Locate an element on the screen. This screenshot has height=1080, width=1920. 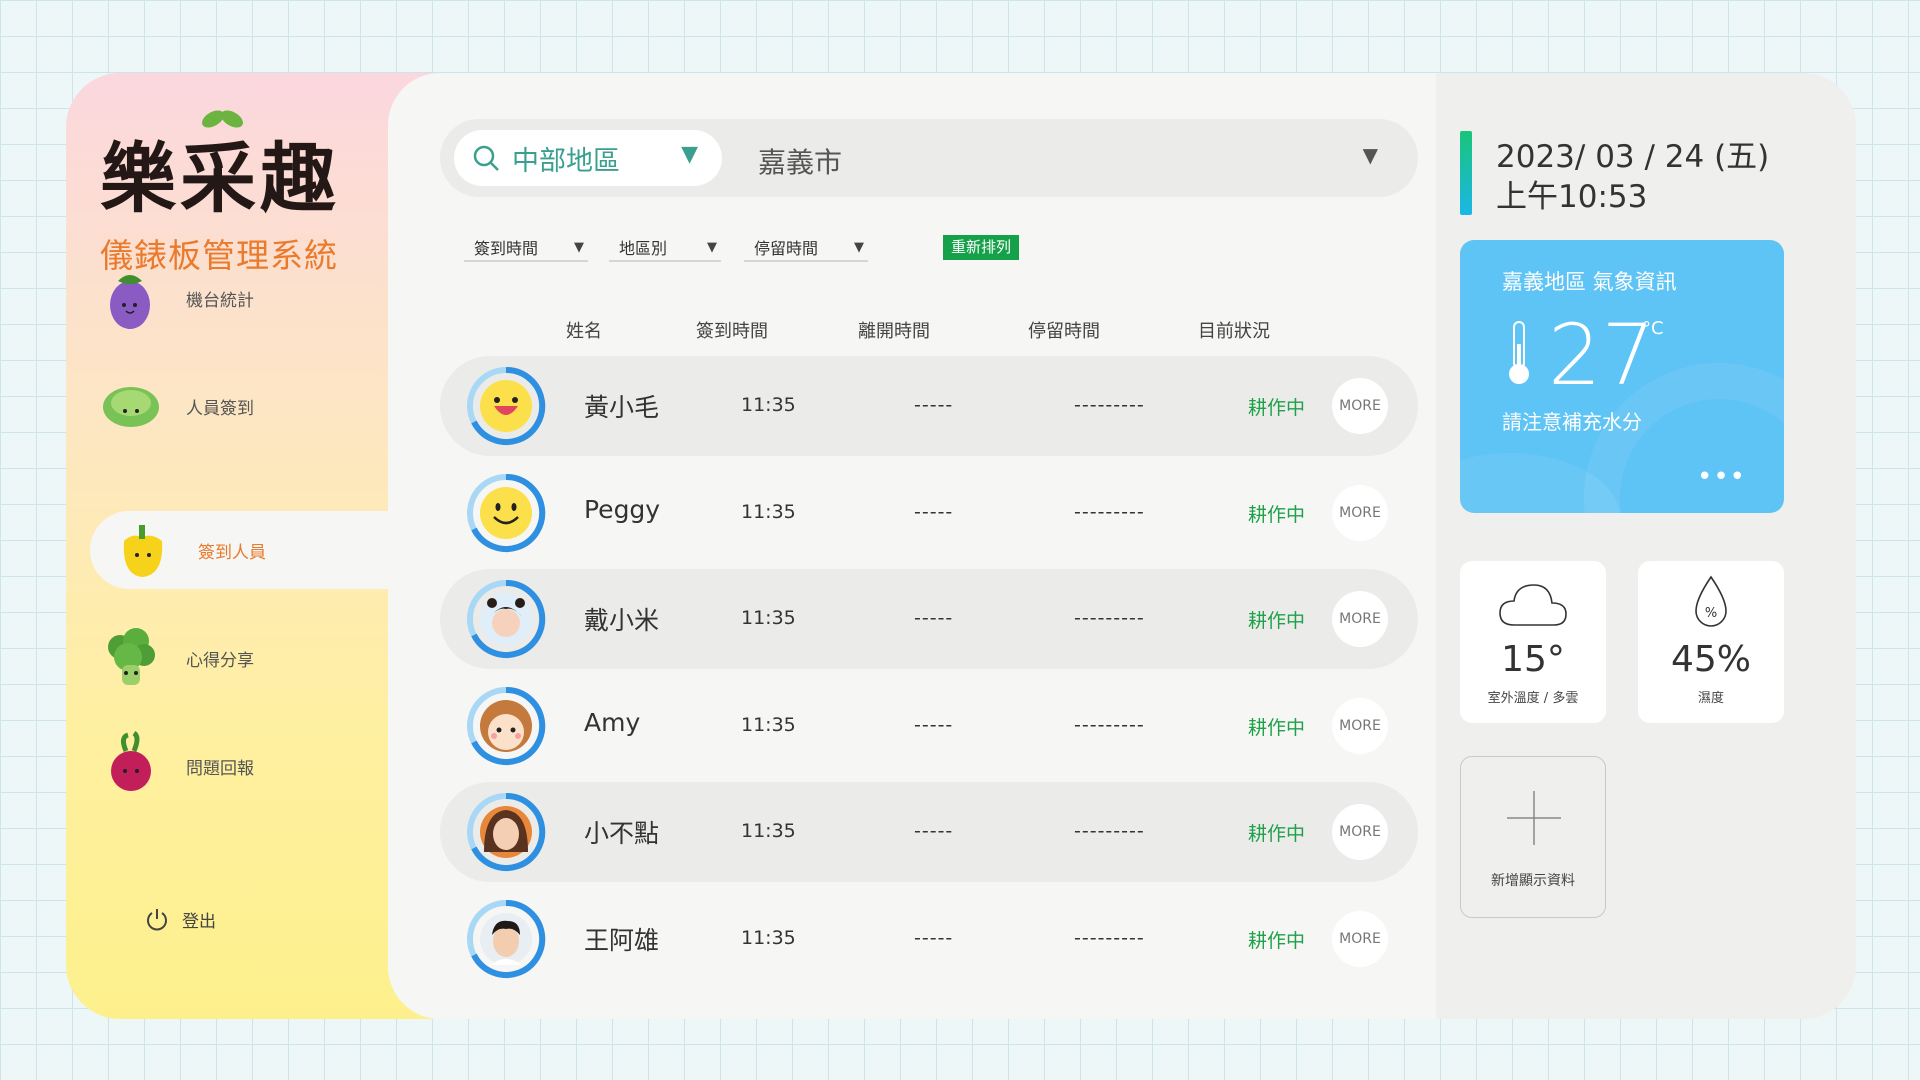
cell-name: 戴小米 is located at coordinates (622, 620).